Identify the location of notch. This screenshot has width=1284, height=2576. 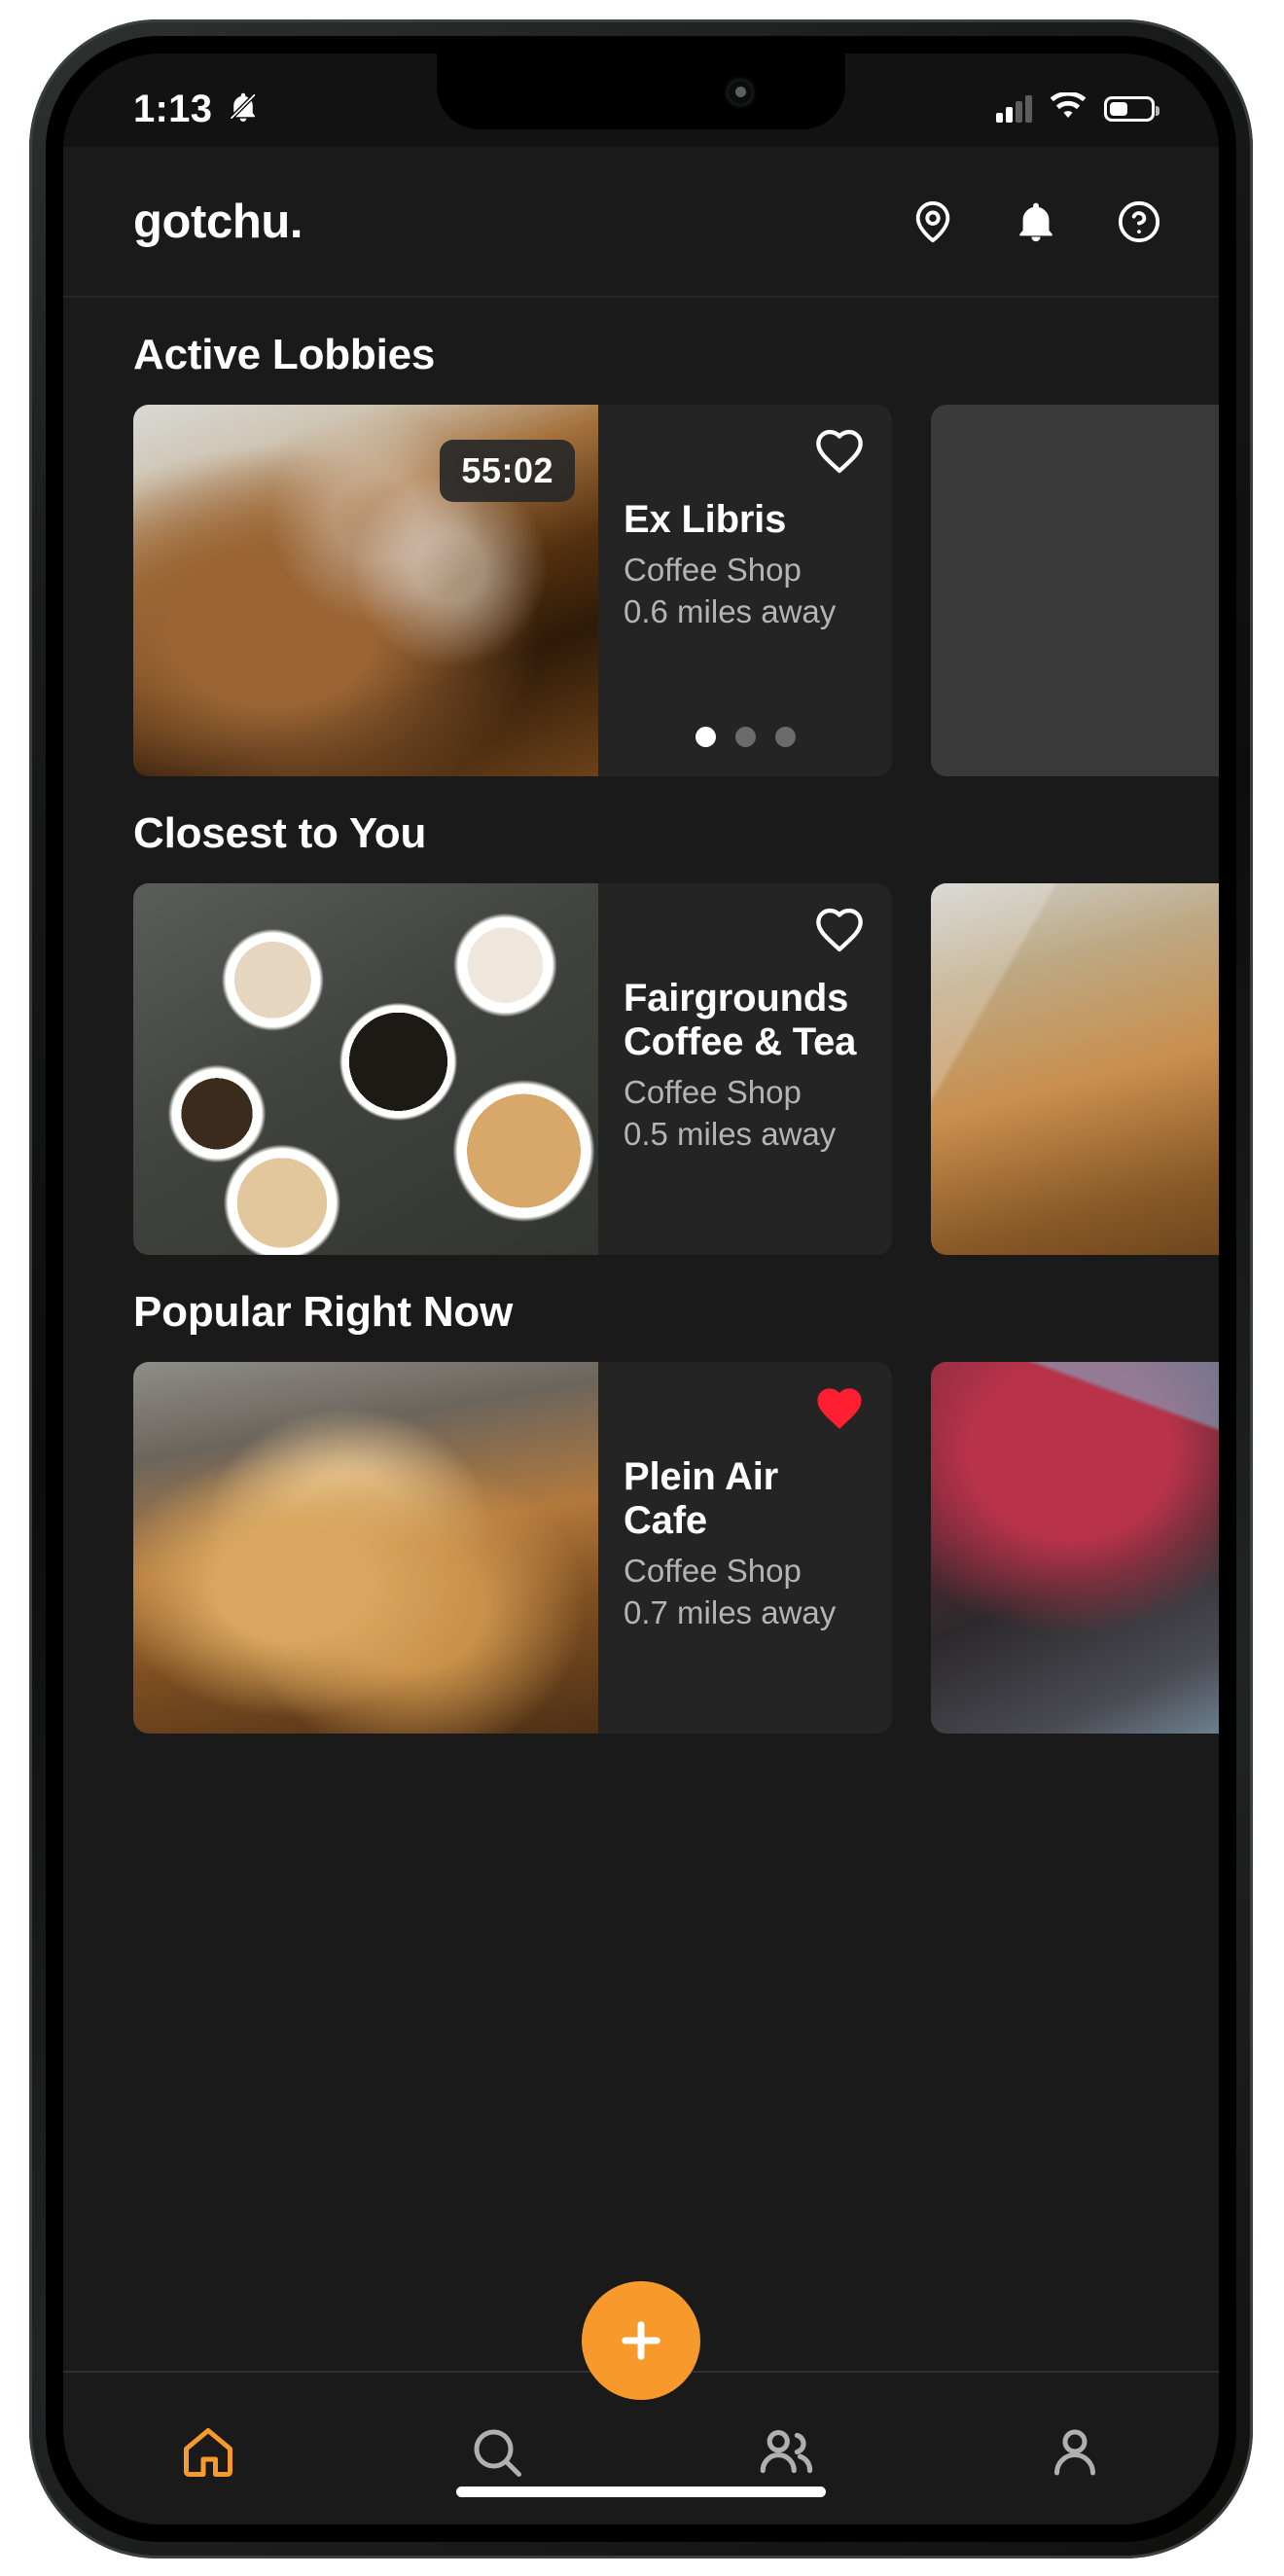
(641, 91).